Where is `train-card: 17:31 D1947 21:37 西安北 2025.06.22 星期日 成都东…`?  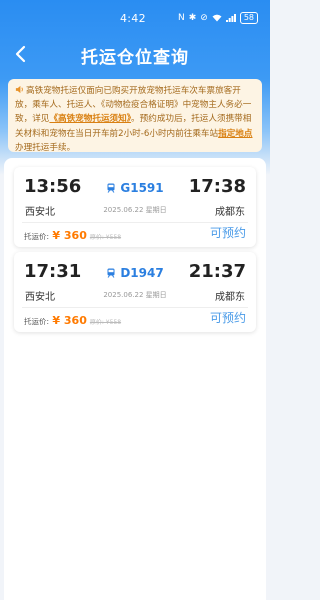
train-card: 17:31 D1947 21:37 西安北 2025.06.22 星期日 成都东… is located at coordinates (135, 292).